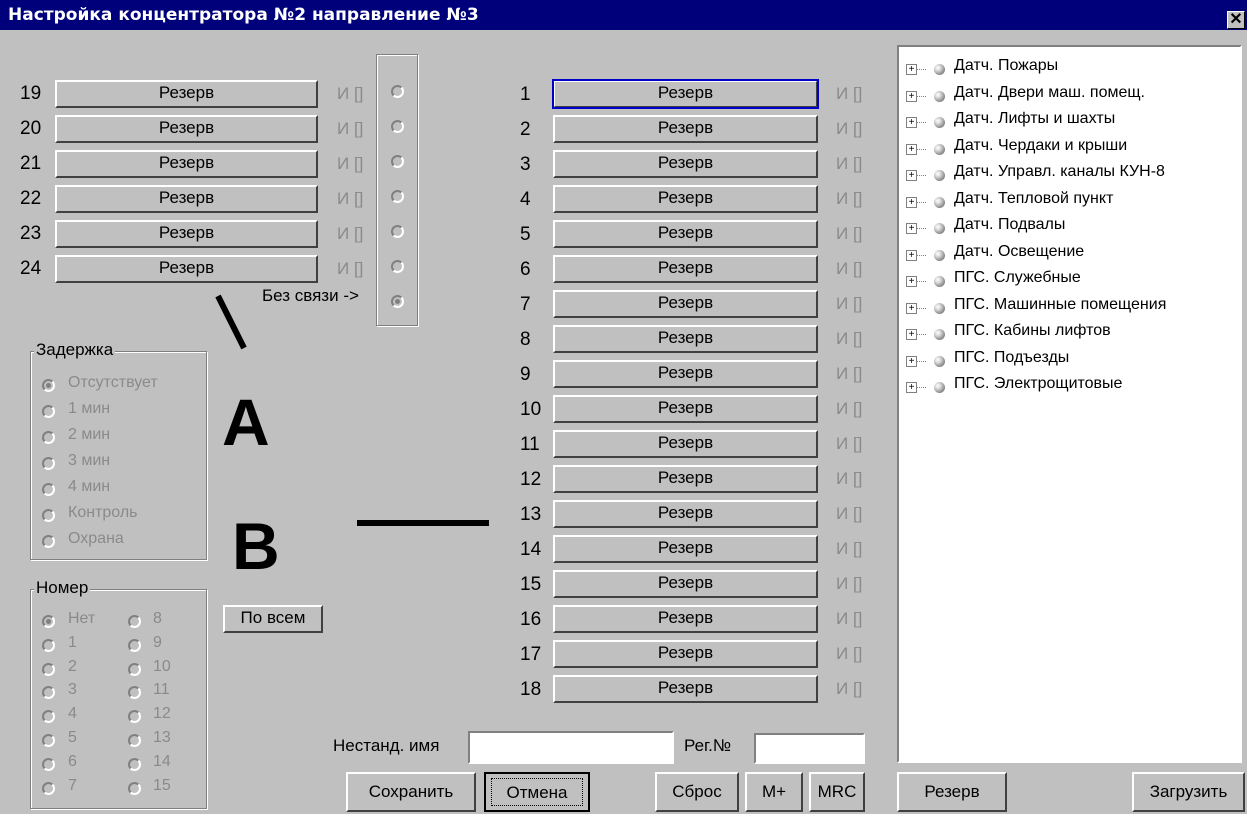 This screenshot has height=814, width=1247. I want to click on cancel-button-label: Отмена, so click(537, 792).